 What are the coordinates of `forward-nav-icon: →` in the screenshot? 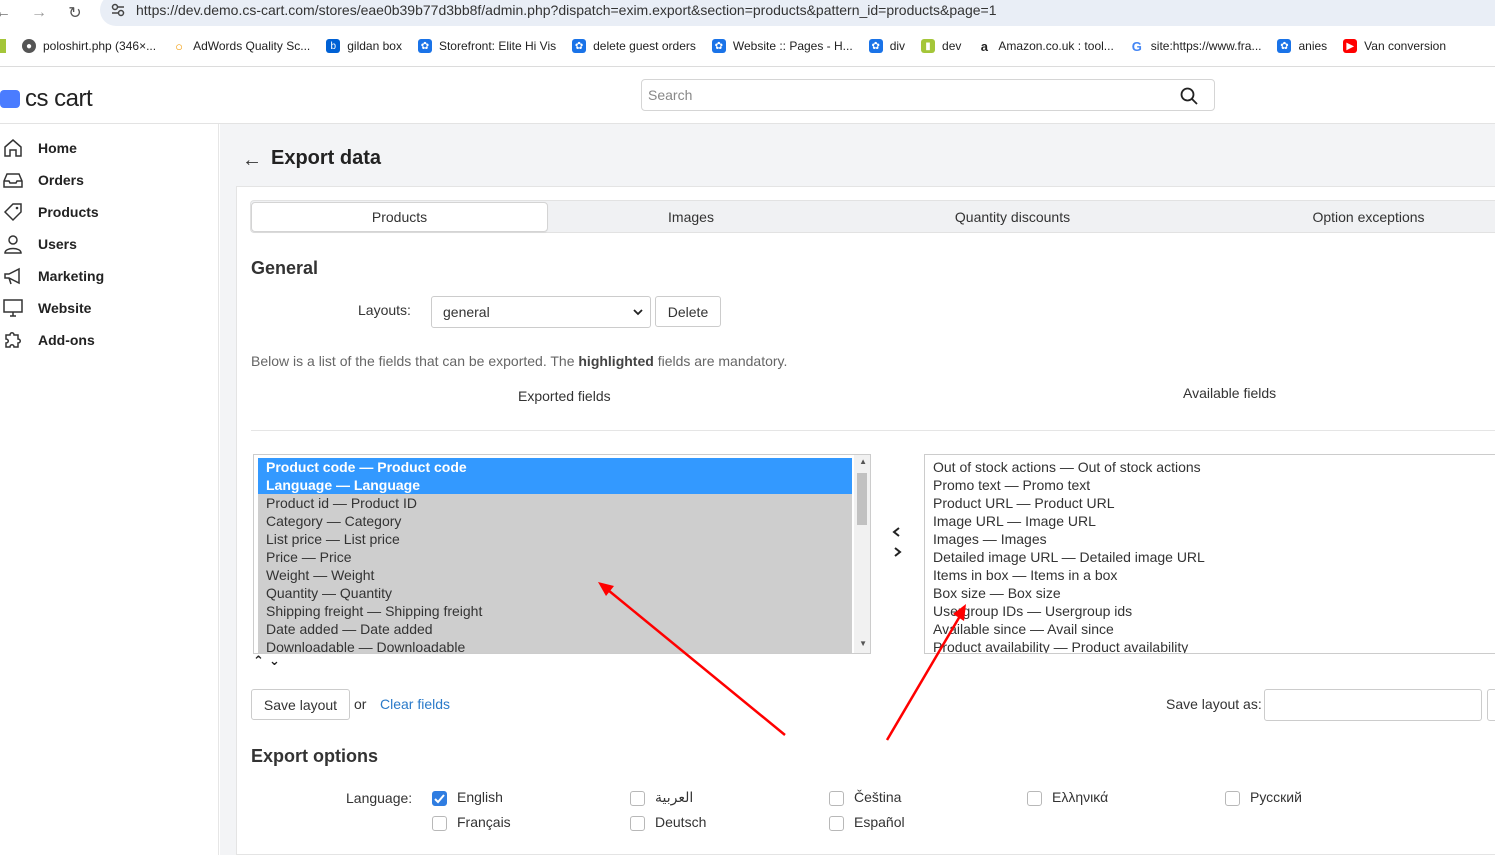 It's located at (39, 13).